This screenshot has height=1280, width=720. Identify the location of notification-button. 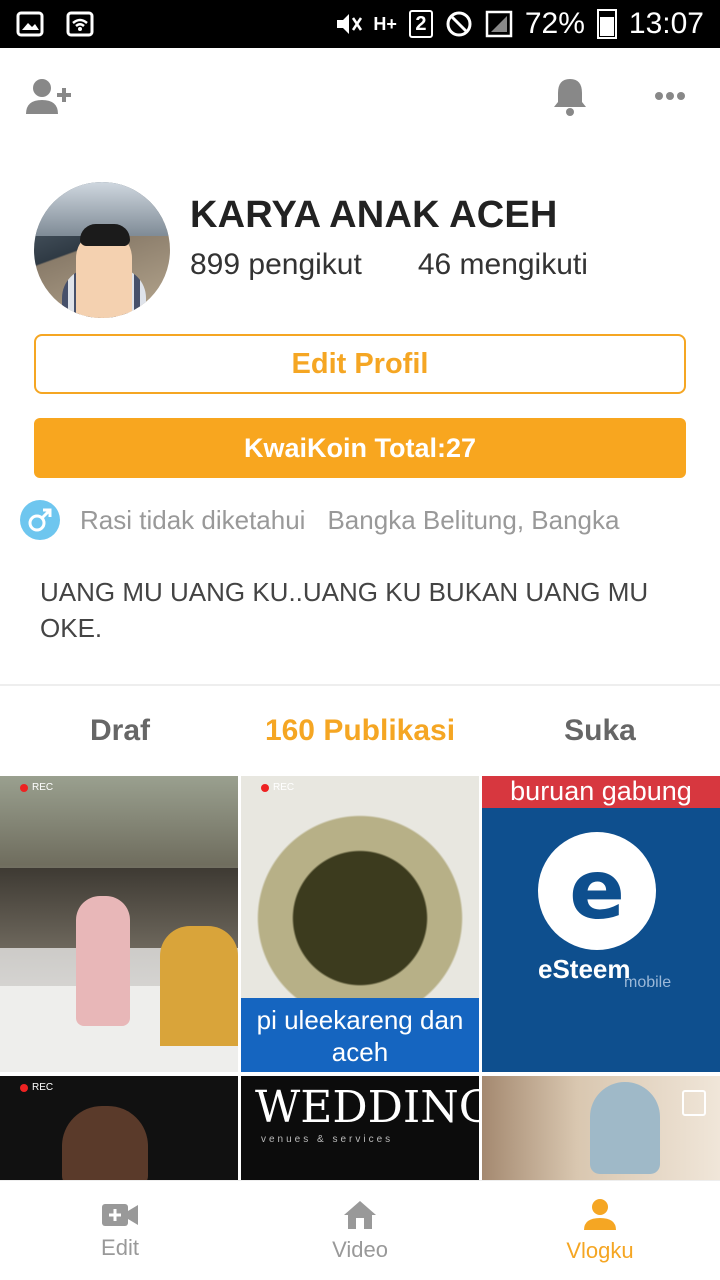
(570, 96).